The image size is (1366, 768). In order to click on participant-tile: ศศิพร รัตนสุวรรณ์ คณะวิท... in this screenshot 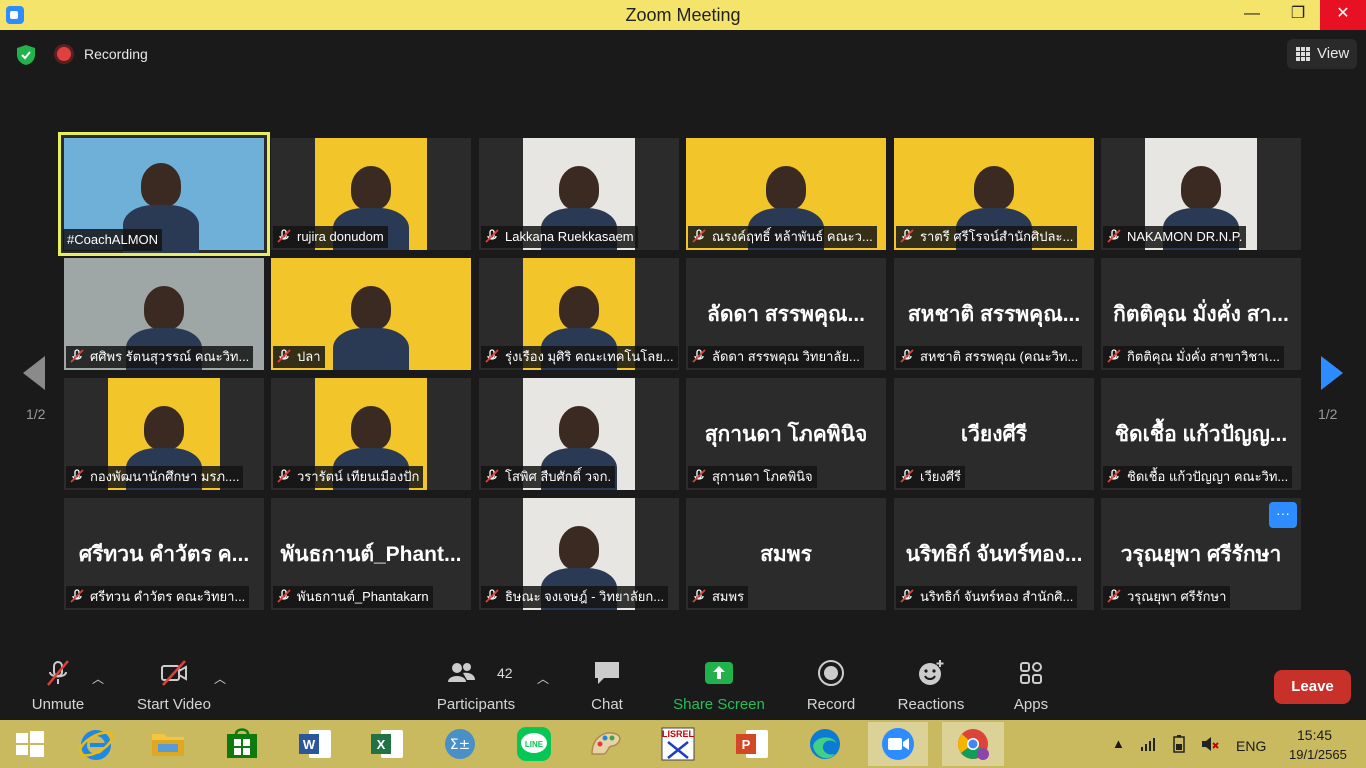, I will do `click(164, 314)`.